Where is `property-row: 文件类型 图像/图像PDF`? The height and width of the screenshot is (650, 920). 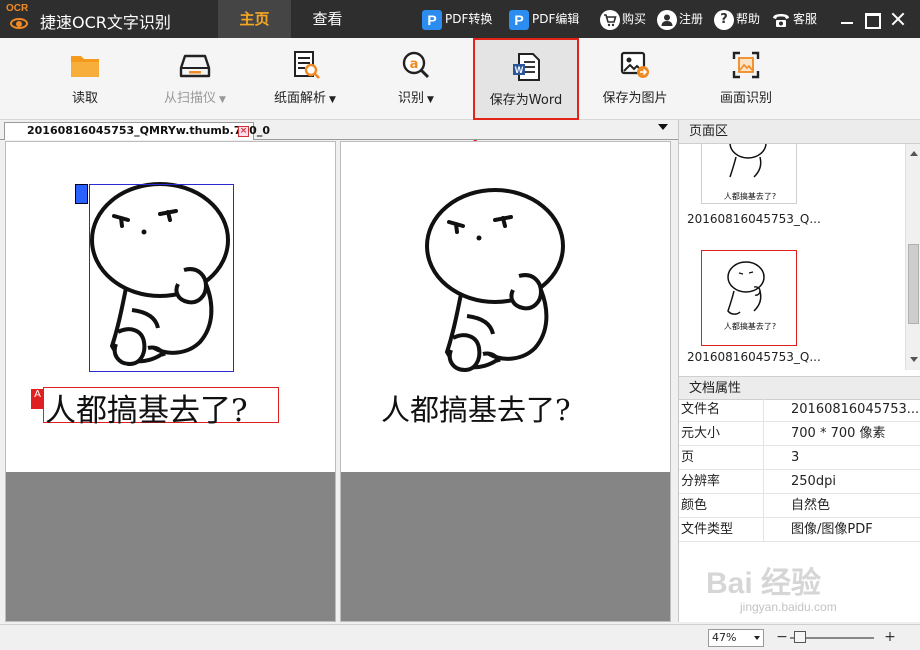 property-row: 文件类型 图像/图像PDF is located at coordinates (799, 530).